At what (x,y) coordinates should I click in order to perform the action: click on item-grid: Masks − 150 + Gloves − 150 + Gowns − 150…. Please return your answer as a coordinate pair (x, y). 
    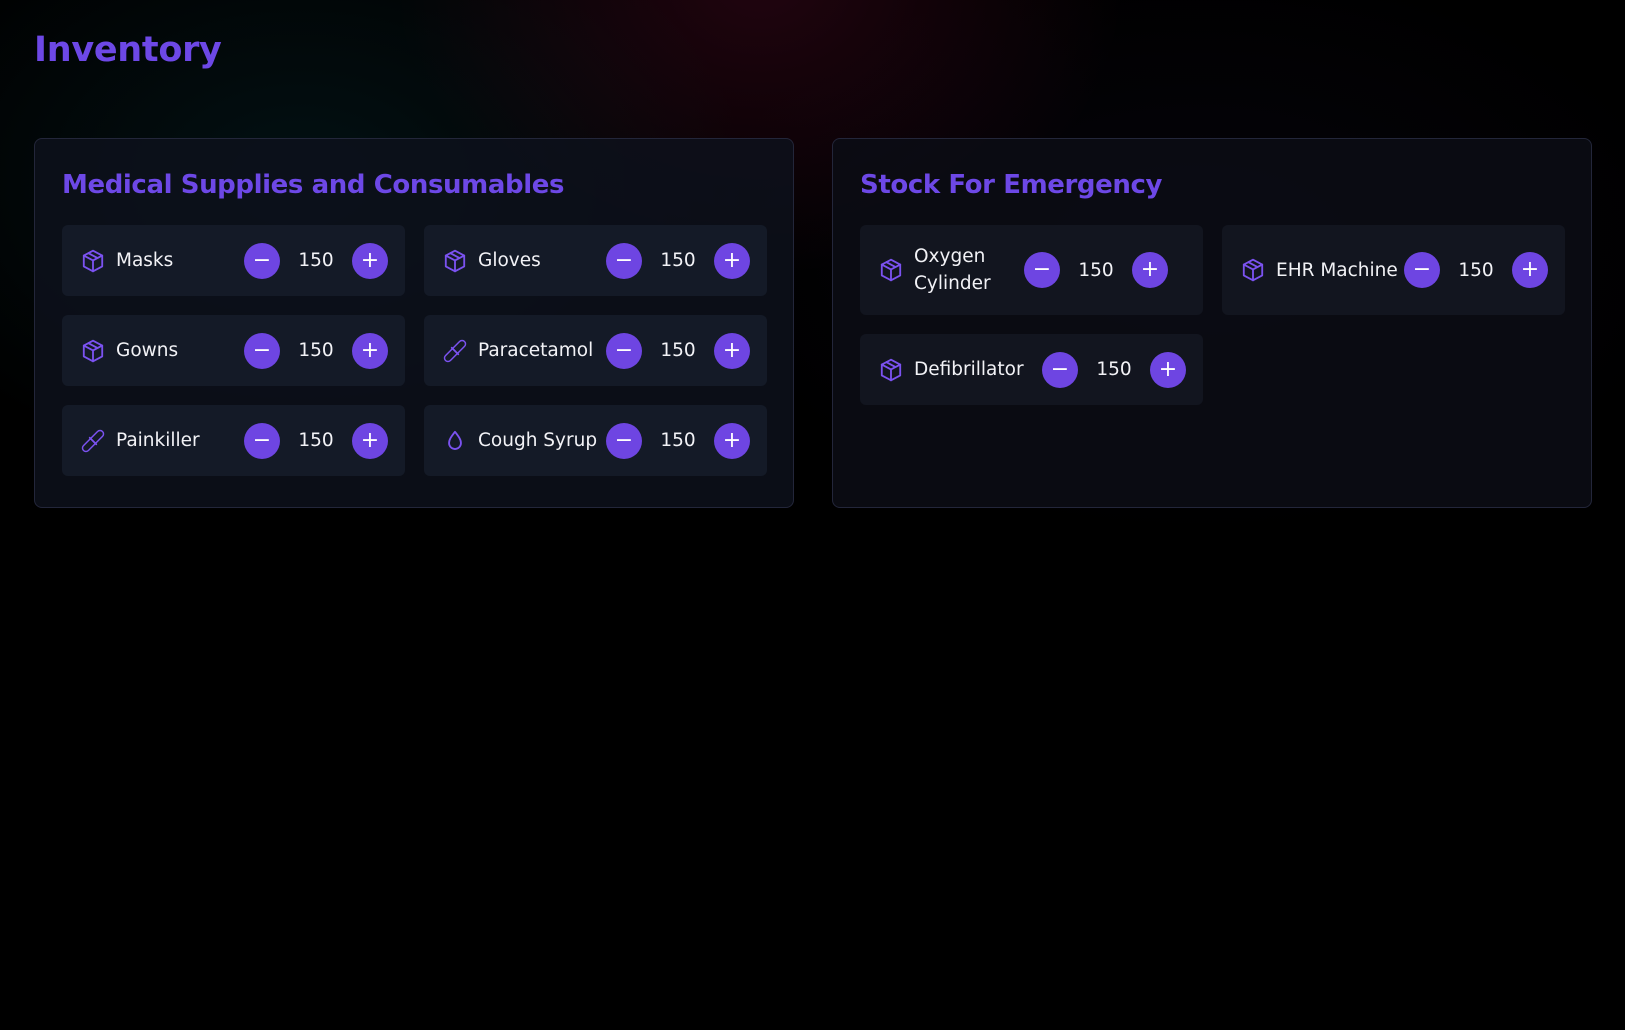
    Looking at the image, I should click on (414, 350).